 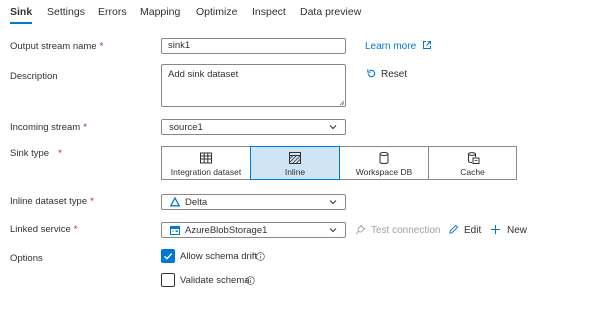 I want to click on linked-service-dropdown: AzureBlobStorage1, so click(x=253, y=230).